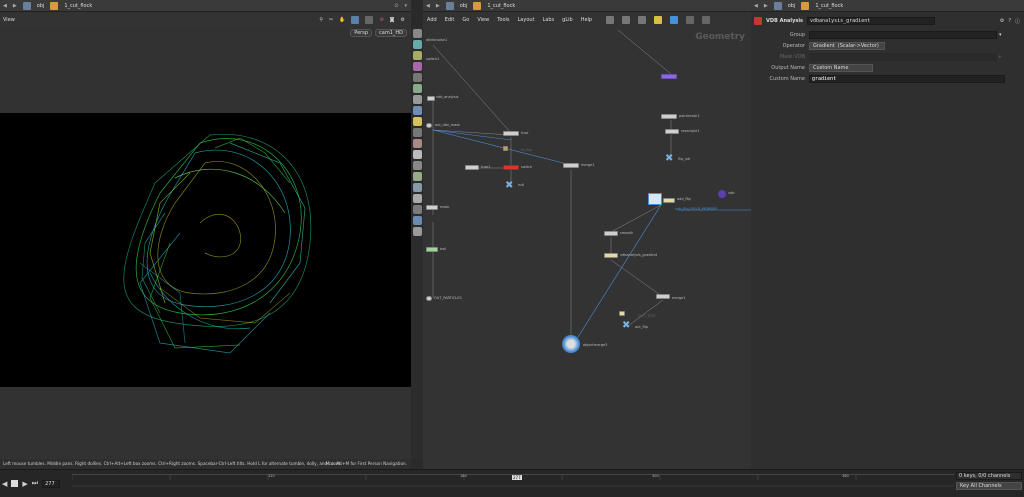 This screenshot has height=497, width=1024. What do you see at coordinates (444, 207) in the screenshot?
I see `node-mask: mask` at bounding box center [444, 207].